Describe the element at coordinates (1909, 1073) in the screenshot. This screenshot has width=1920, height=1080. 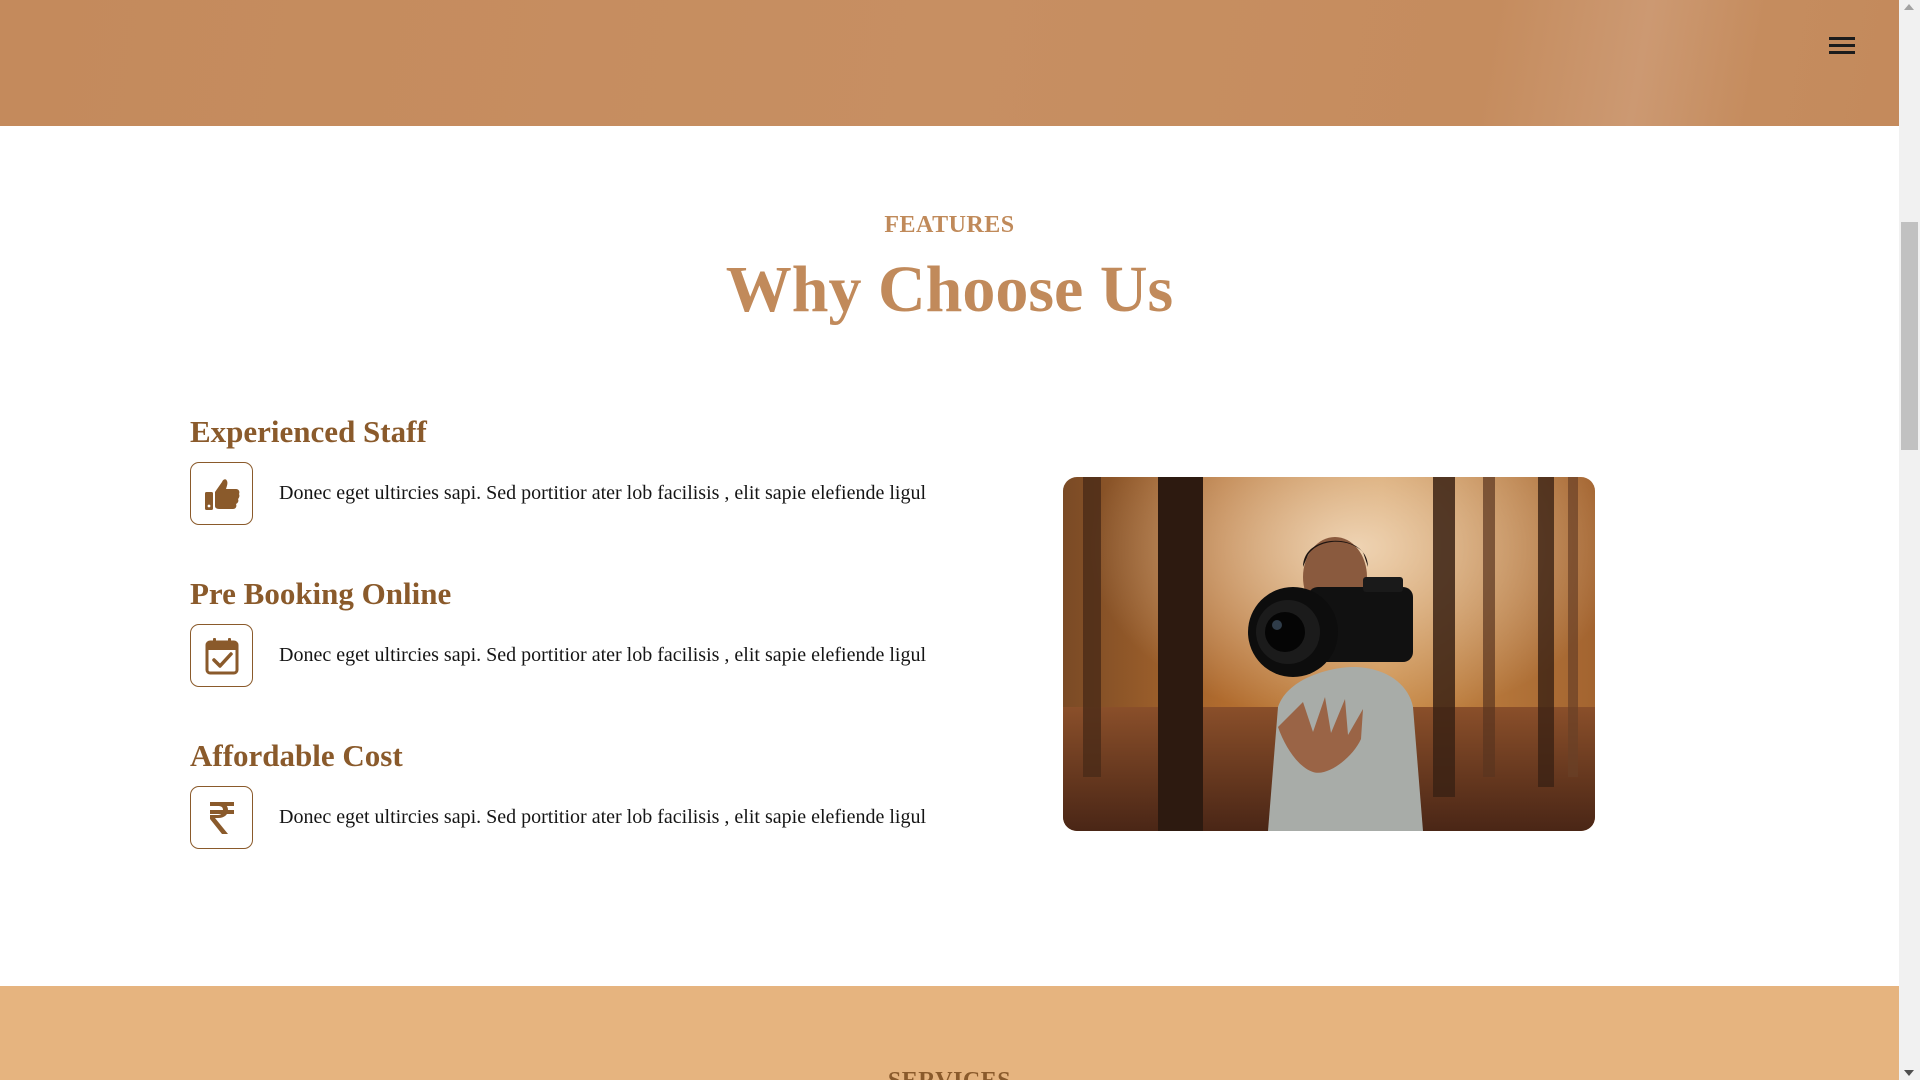
I see `scroll-down-arrow-icon` at that location.